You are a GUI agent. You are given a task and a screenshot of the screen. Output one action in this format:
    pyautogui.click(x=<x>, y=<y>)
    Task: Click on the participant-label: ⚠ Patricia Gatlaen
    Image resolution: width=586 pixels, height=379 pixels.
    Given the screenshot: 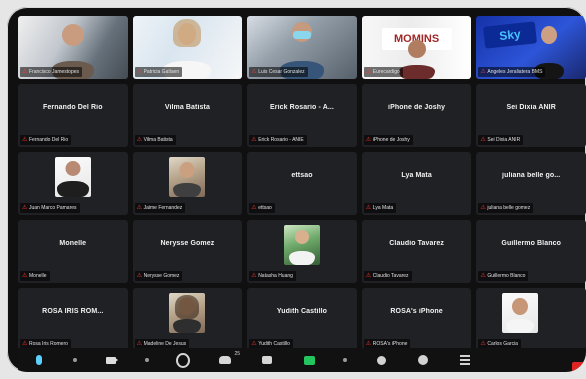 What is the action you would take?
    pyautogui.click(x=158, y=72)
    